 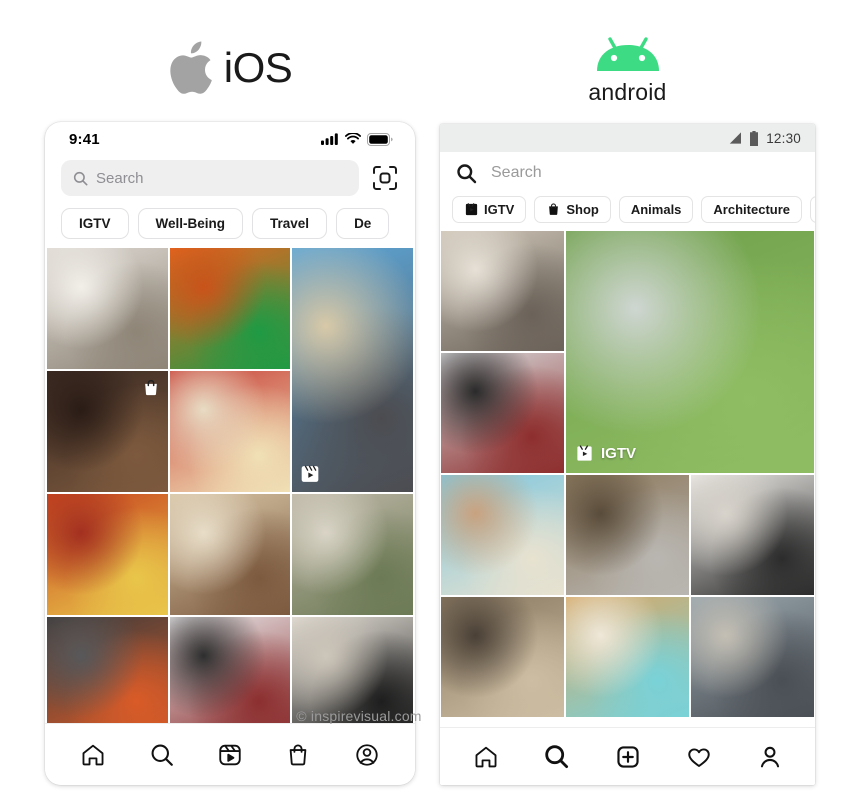 What do you see at coordinates (619, 453) in the screenshot?
I see `igtv-overlay-label: IGTV` at bounding box center [619, 453].